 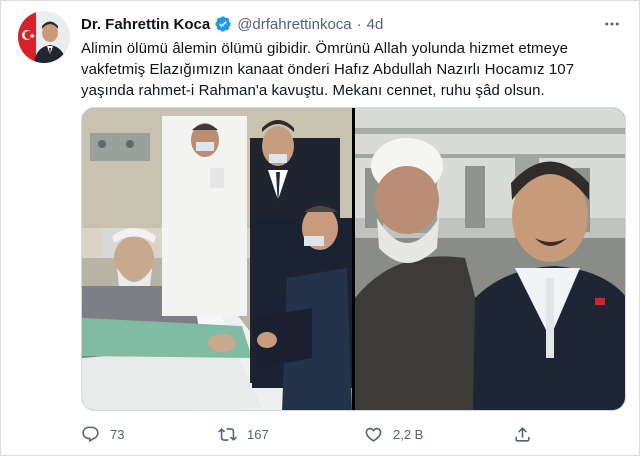 What do you see at coordinates (294, 24) in the screenshot?
I see `author-handle: @drfahrettinkoca` at bounding box center [294, 24].